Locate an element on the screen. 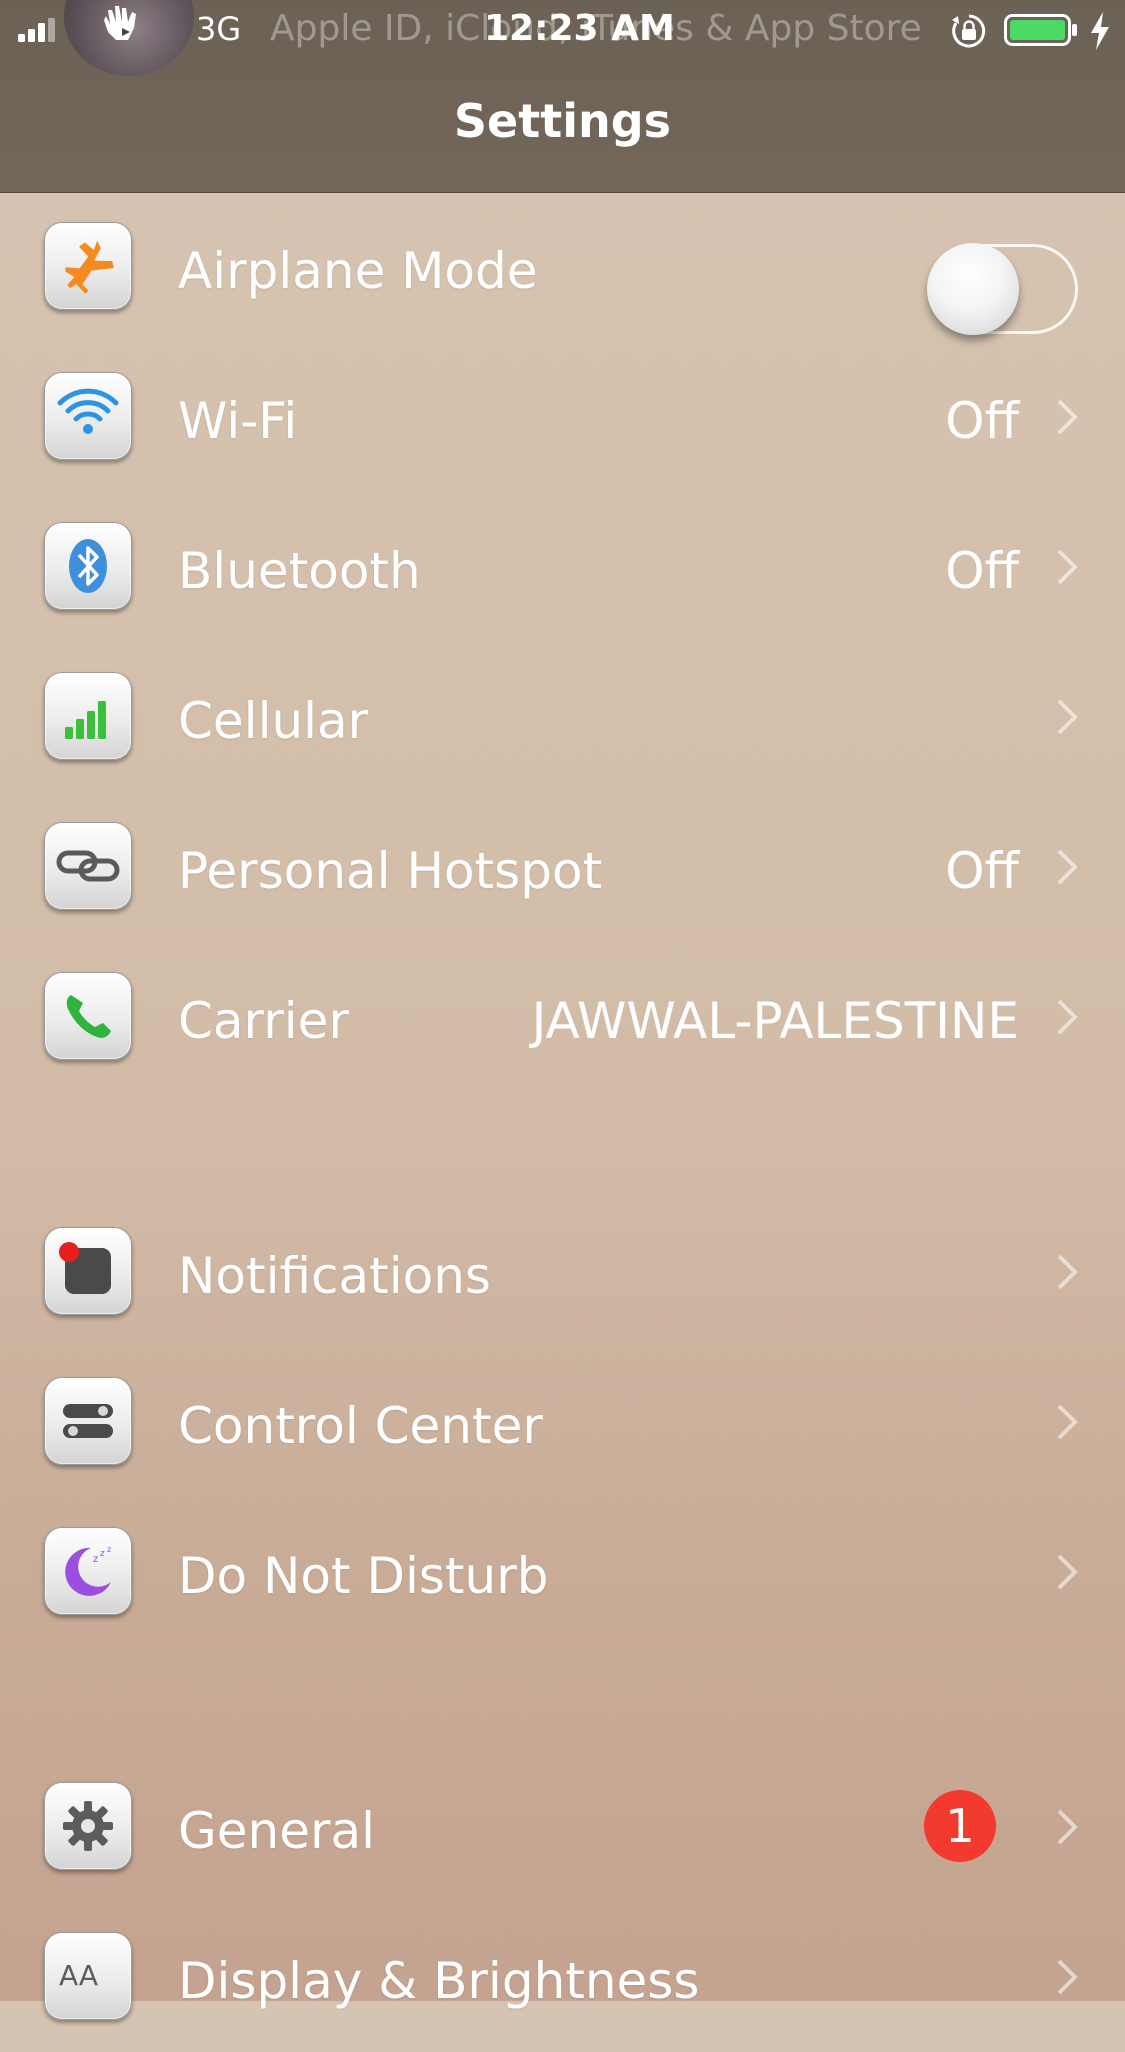 The height and width of the screenshot is (2052, 1125). toggle-knob is located at coordinates (973, 289).